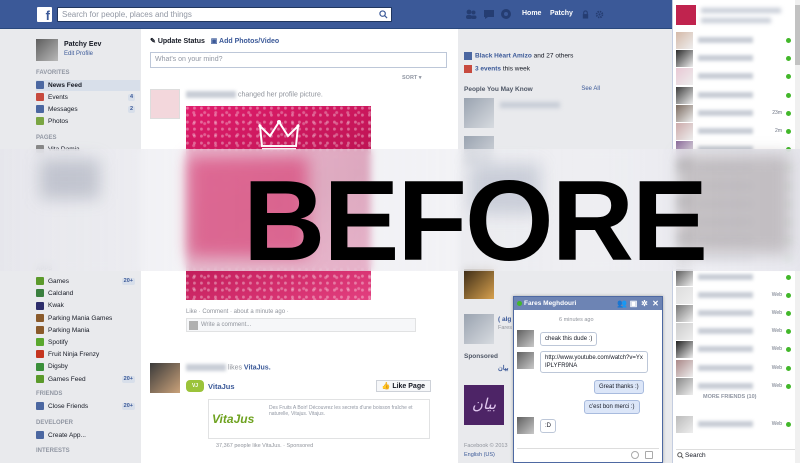 The height and width of the screenshot is (463, 800). Describe the element at coordinates (635, 455) in the screenshot. I see `emoticon-icon` at that location.